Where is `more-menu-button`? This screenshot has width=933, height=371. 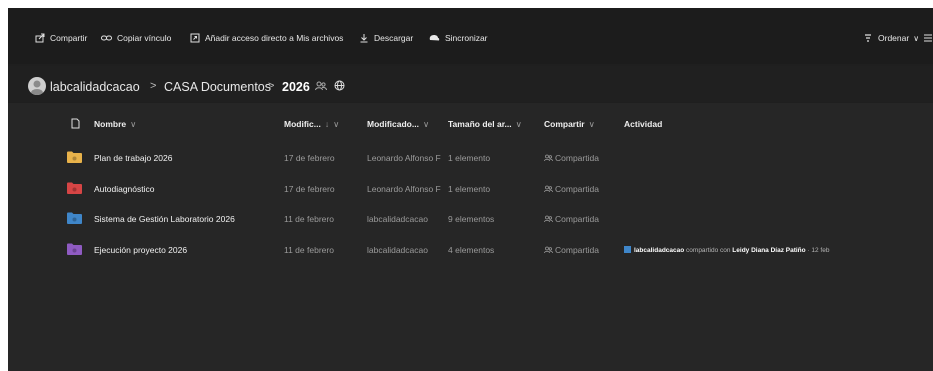 more-menu-button is located at coordinates (928, 38).